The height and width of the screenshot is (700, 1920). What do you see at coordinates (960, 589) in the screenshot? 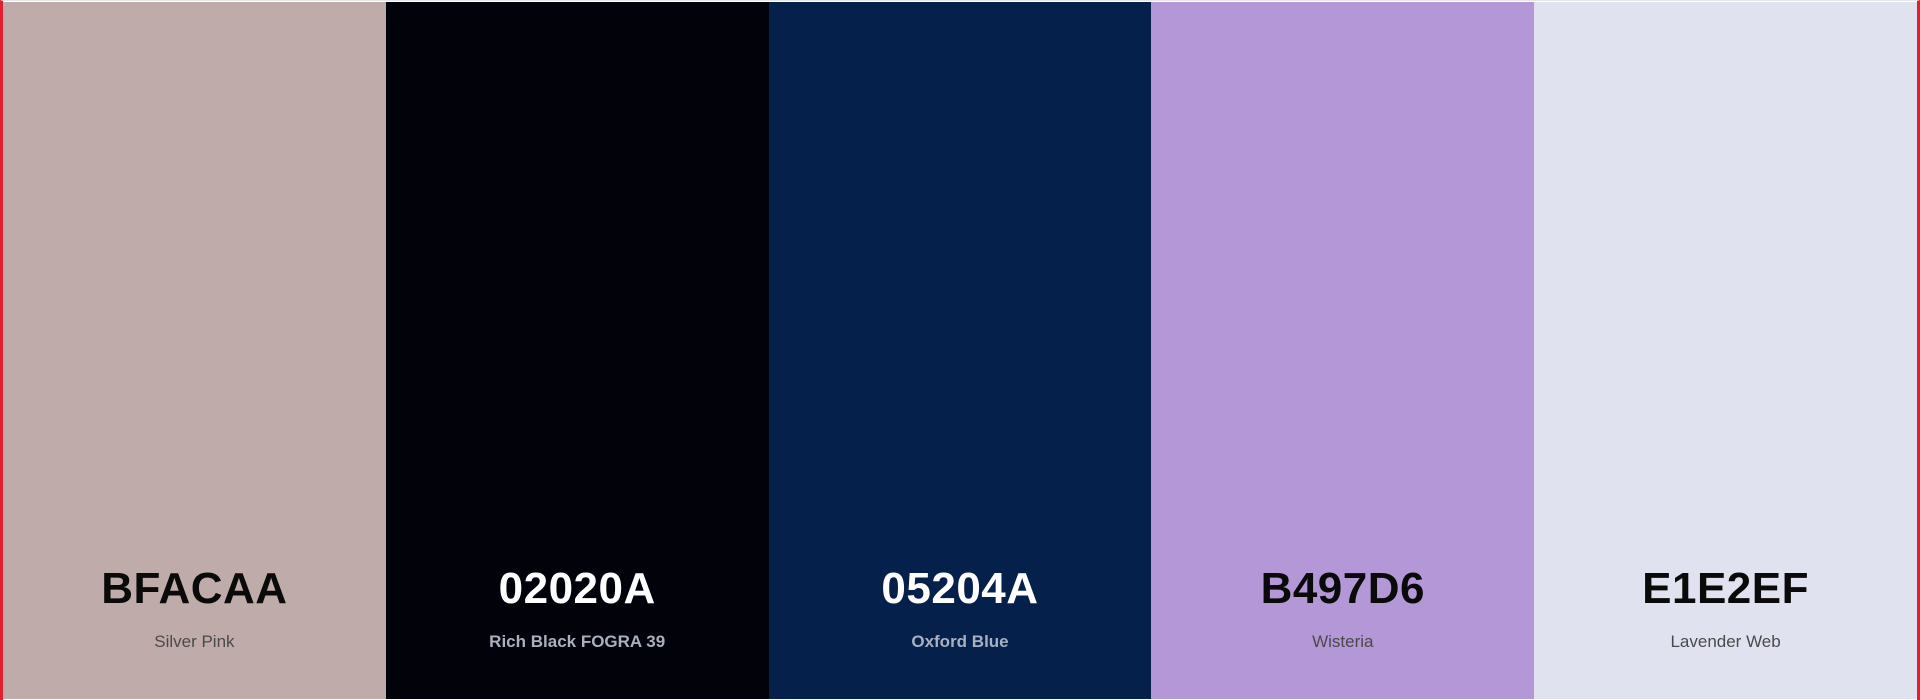
I see `color-hex-code: 05204A` at bounding box center [960, 589].